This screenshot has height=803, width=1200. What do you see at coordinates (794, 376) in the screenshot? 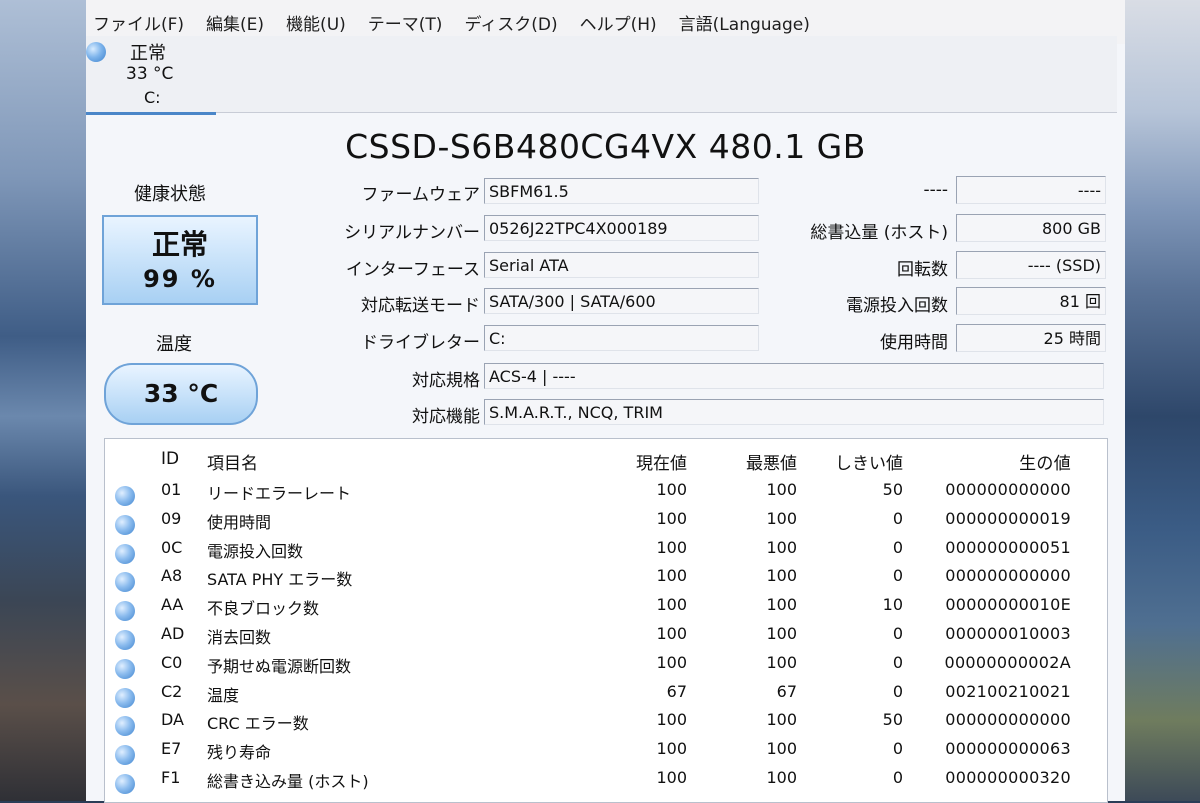
I see `standard-value: ACS-4 | ----` at bounding box center [794, 376].